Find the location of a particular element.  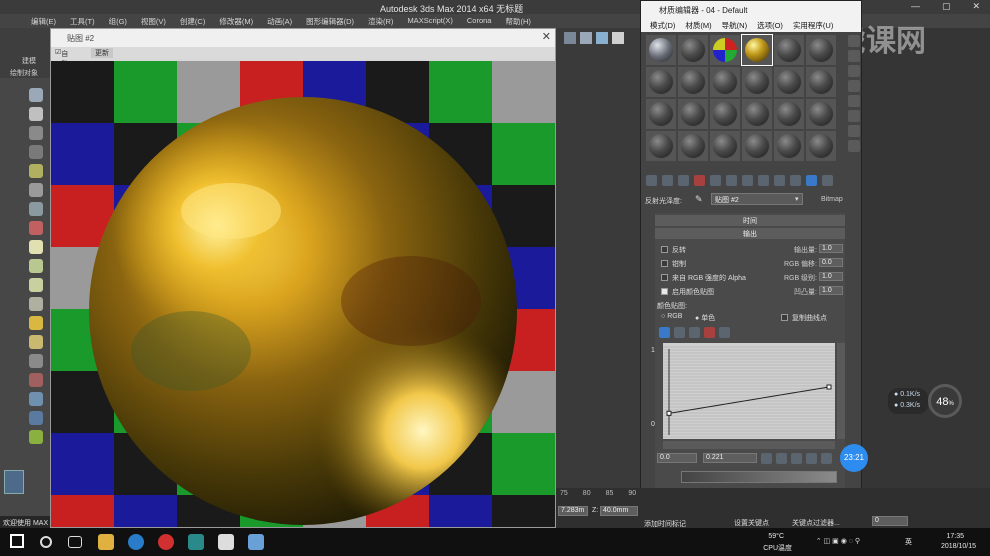

unique-icon is located at coordinates (731, 180).